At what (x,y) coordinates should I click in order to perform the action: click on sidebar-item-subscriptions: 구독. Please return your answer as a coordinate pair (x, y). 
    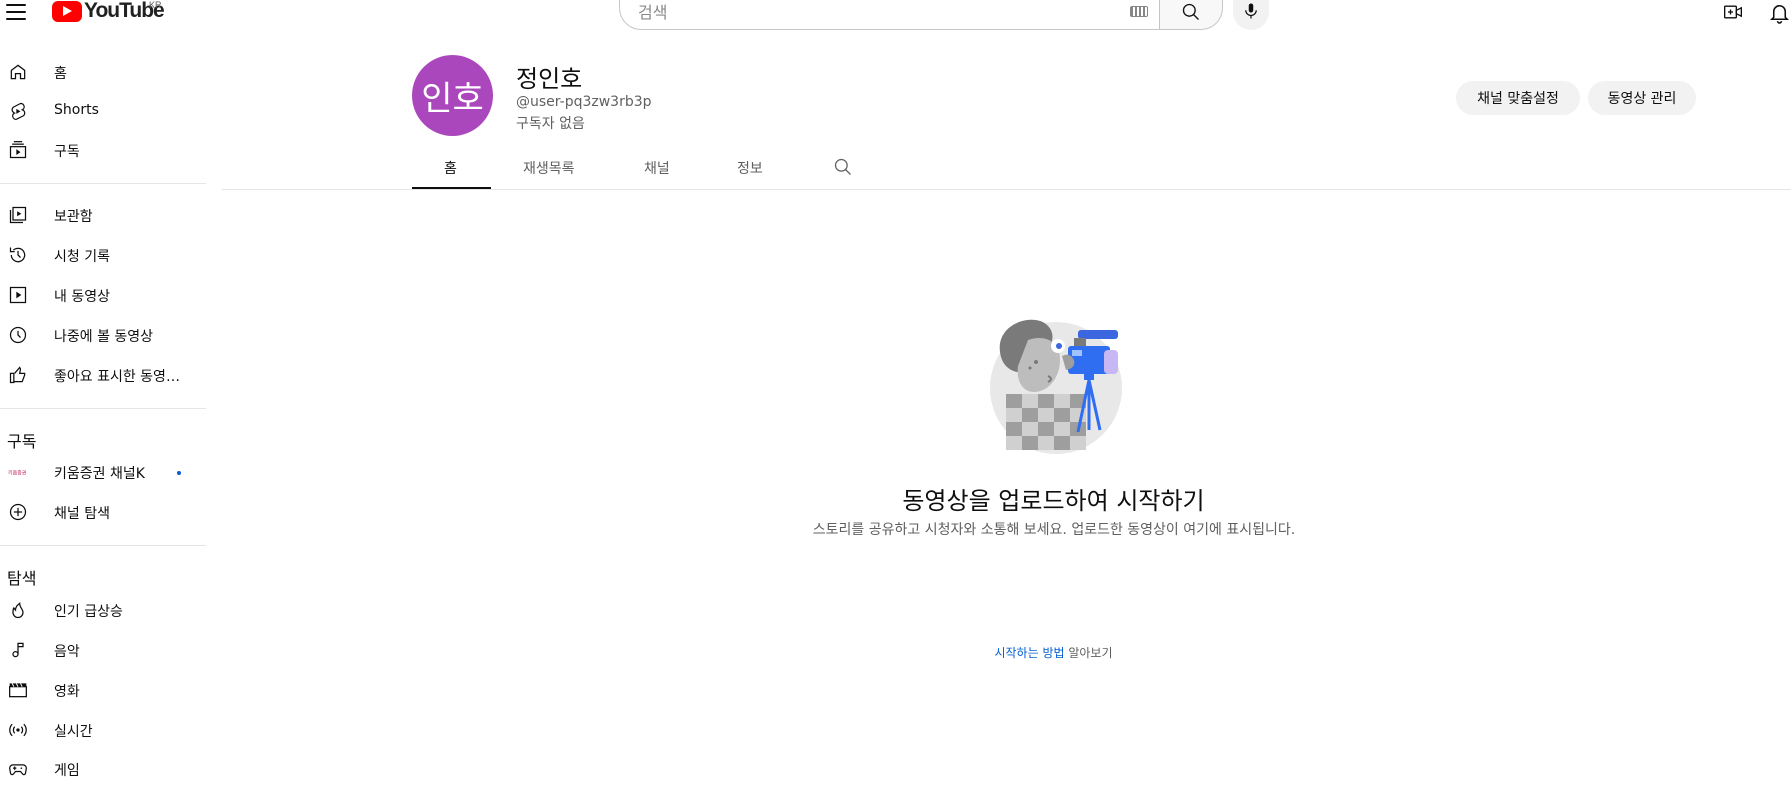
    Looking at the image, I should click on (103, 150).